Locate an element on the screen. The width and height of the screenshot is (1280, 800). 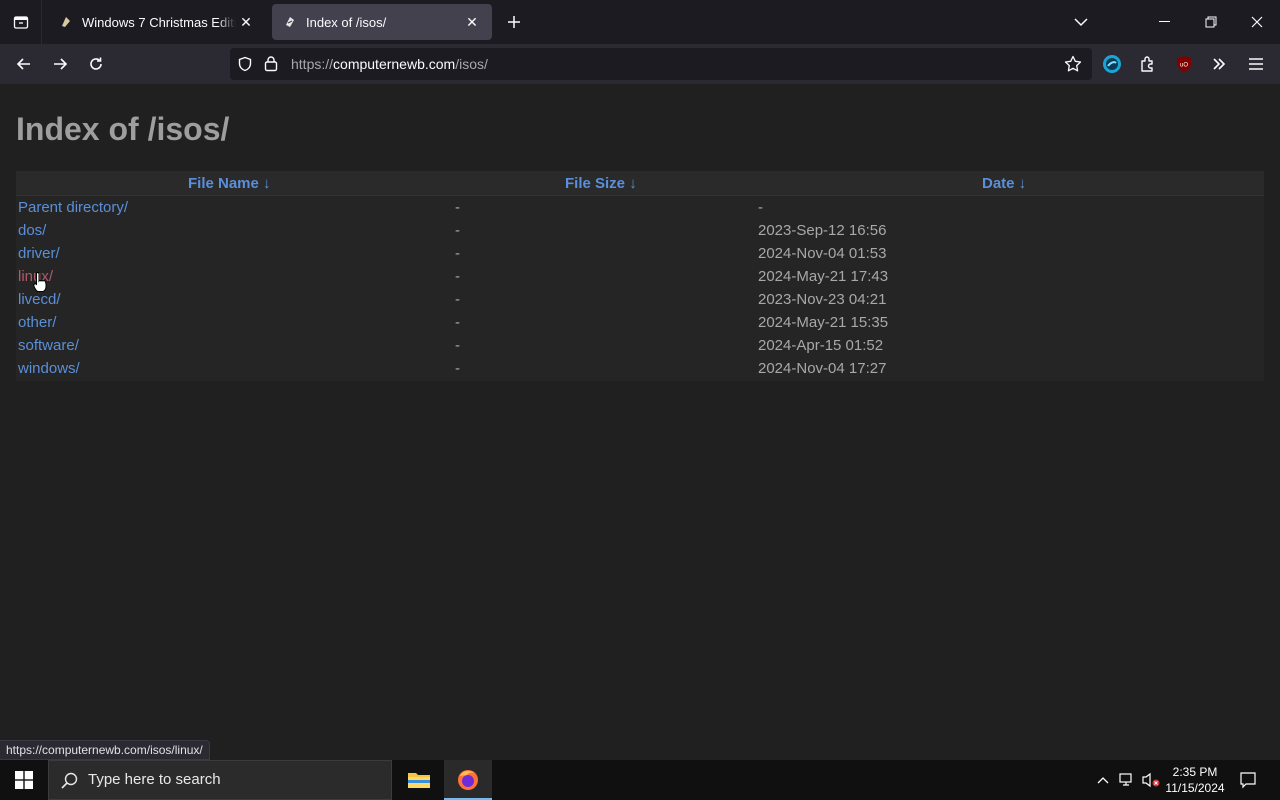
table-row: Parent directory/ - - is located at coordinates (640, 207).